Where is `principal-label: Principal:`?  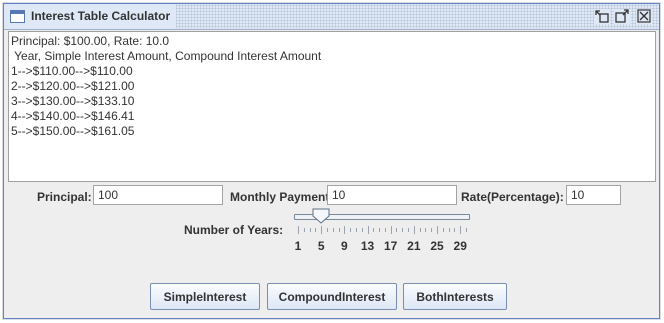
principal-label: Principal: is located at coordinates (64, 197).